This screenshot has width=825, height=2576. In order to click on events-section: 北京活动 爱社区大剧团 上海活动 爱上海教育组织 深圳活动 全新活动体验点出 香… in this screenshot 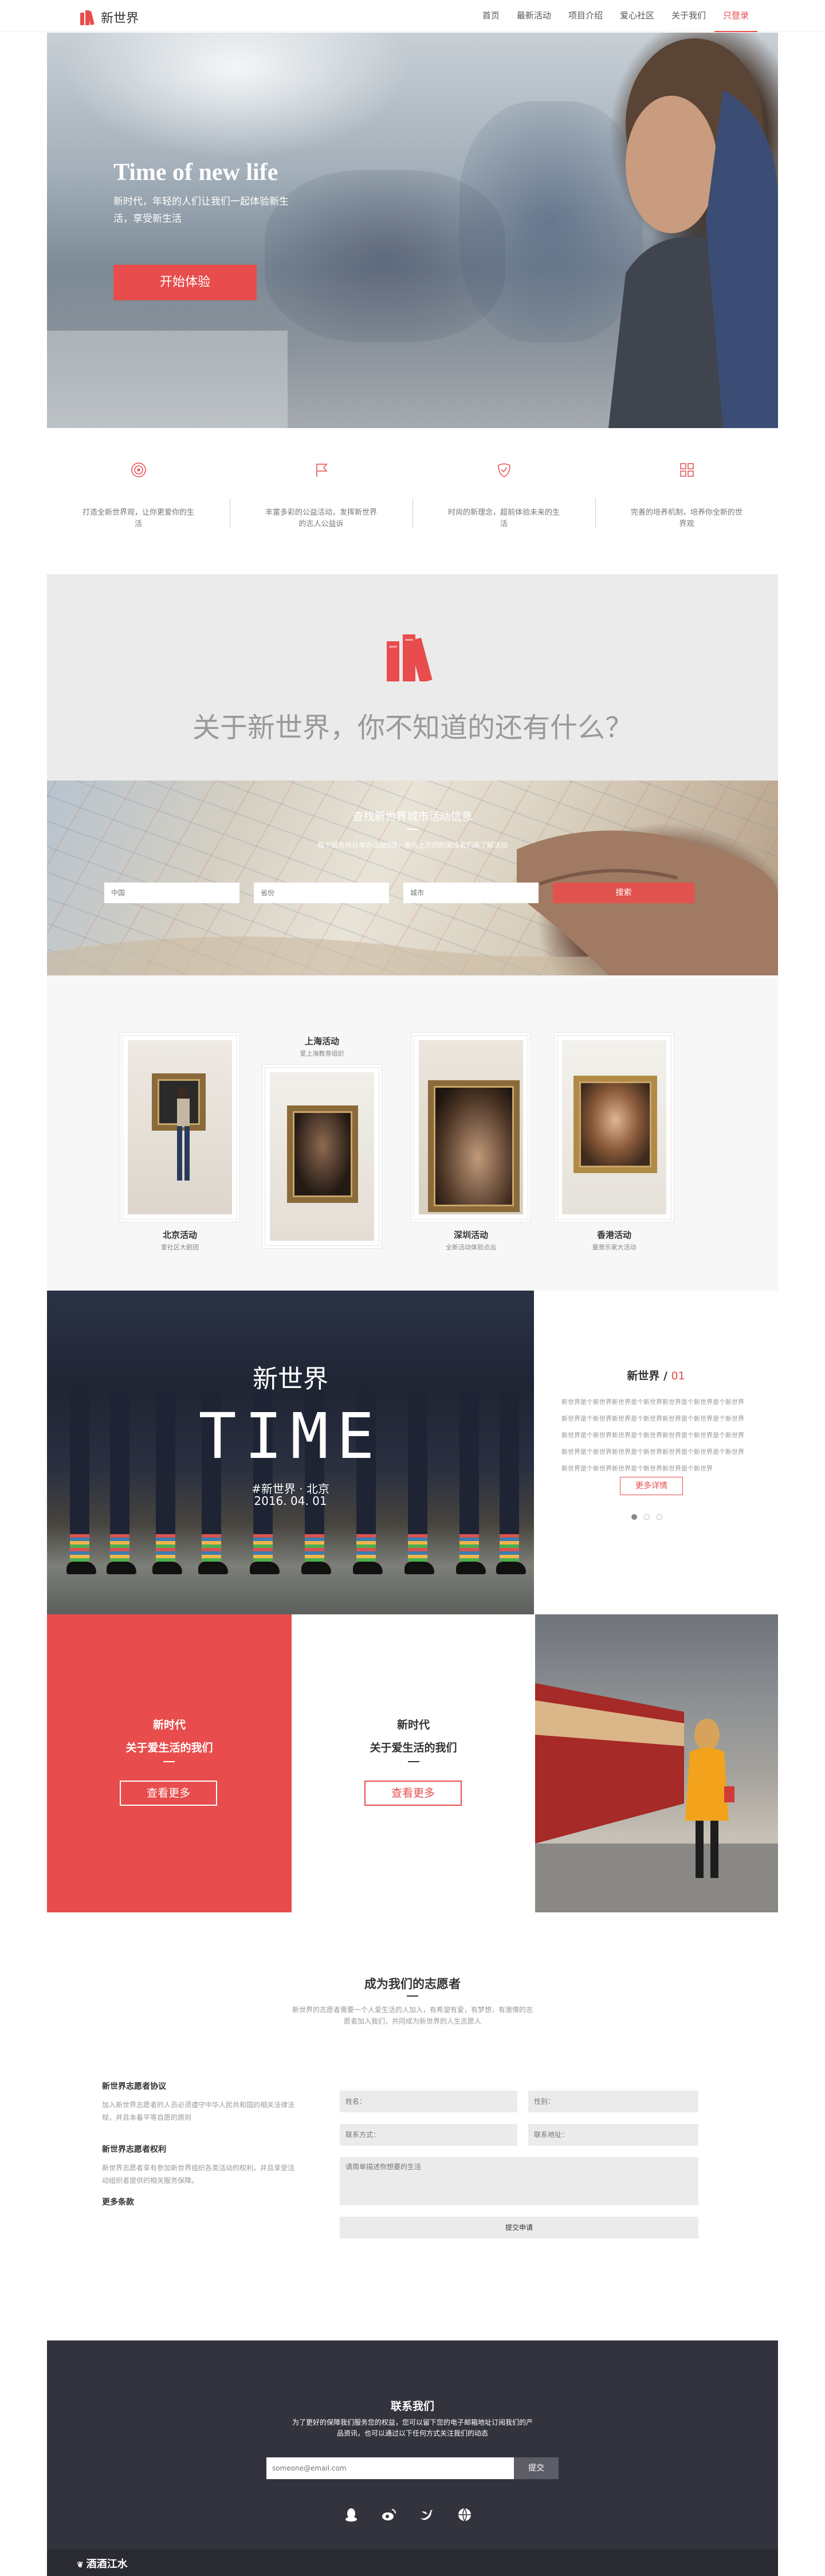, I will do `click(412, 1133)`.